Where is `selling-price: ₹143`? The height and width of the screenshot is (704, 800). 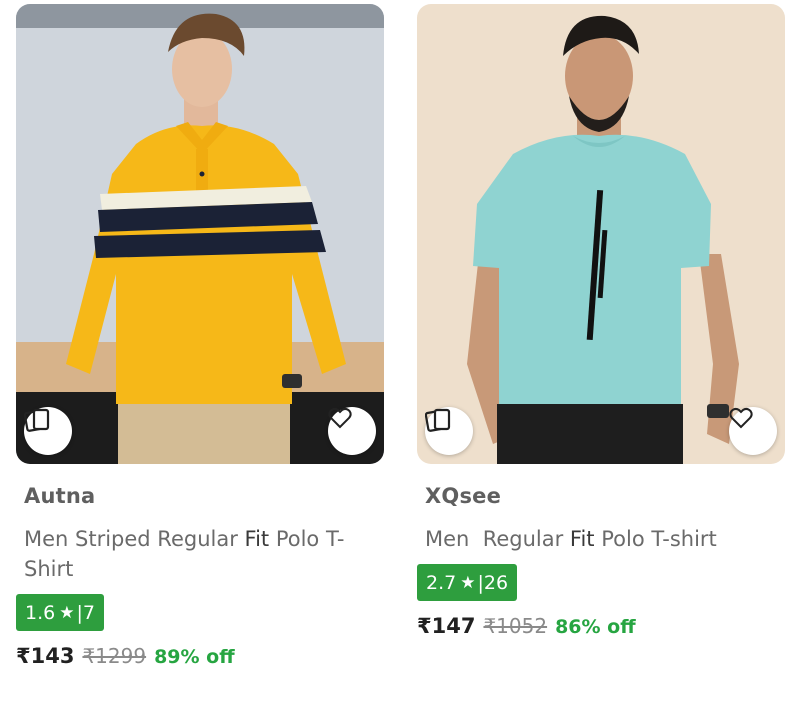
selling-price: ₹143 is located at coordinates (45, 656).